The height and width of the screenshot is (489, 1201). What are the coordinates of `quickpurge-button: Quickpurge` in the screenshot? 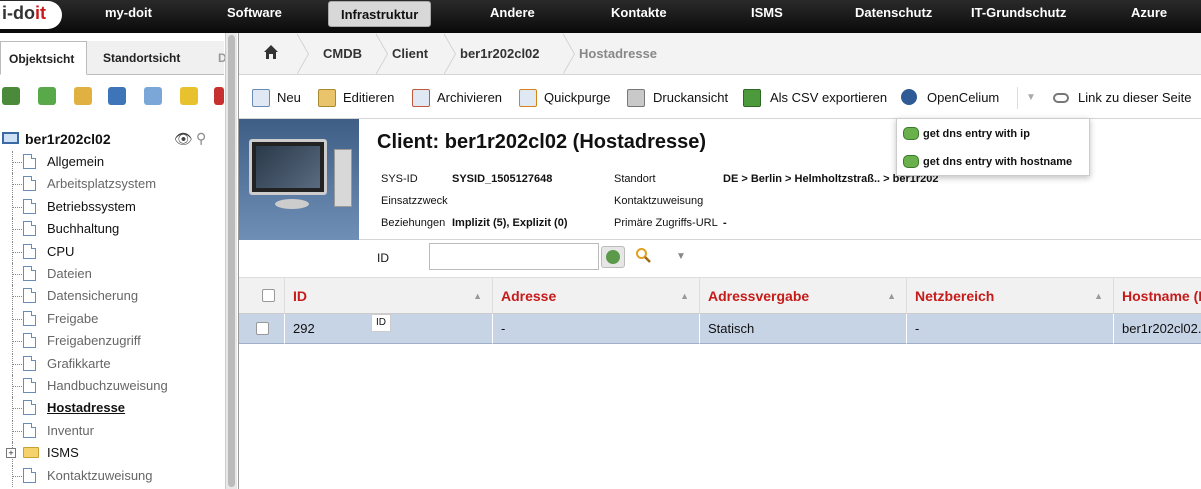 It's located at (577, 98).